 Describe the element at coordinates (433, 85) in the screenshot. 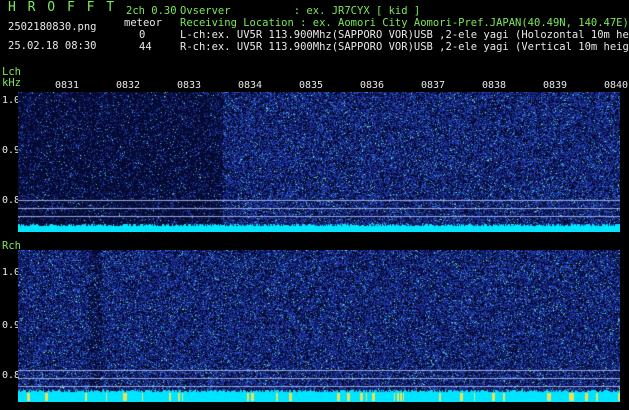

I see `time-tick-0837: 0837` at that location.